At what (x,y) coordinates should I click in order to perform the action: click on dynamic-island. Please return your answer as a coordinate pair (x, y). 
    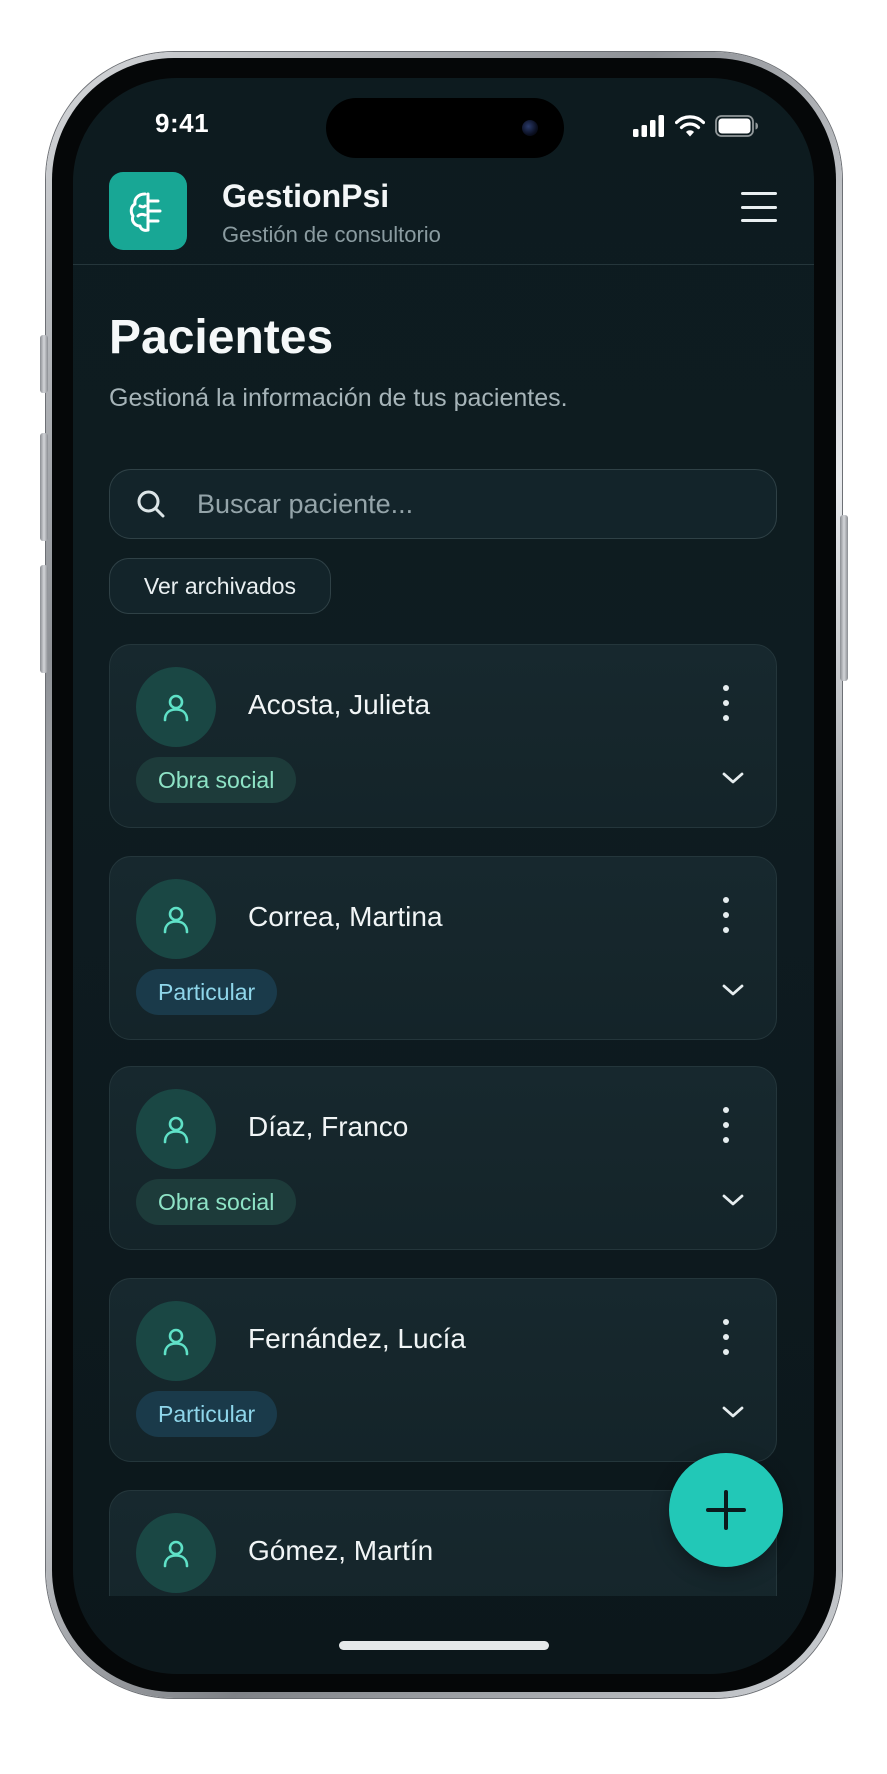
    Looking at the image, I should click on (445, 128).